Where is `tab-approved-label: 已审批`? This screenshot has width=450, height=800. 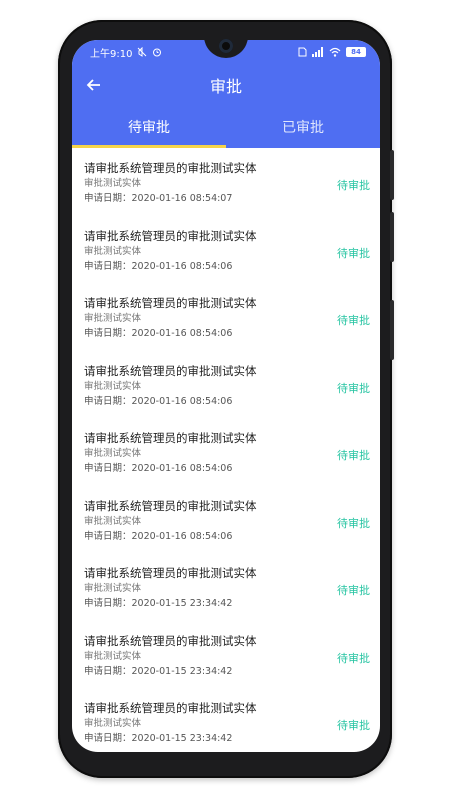 tab-approved-label: 已审批 is located at coordinates (303, 128).